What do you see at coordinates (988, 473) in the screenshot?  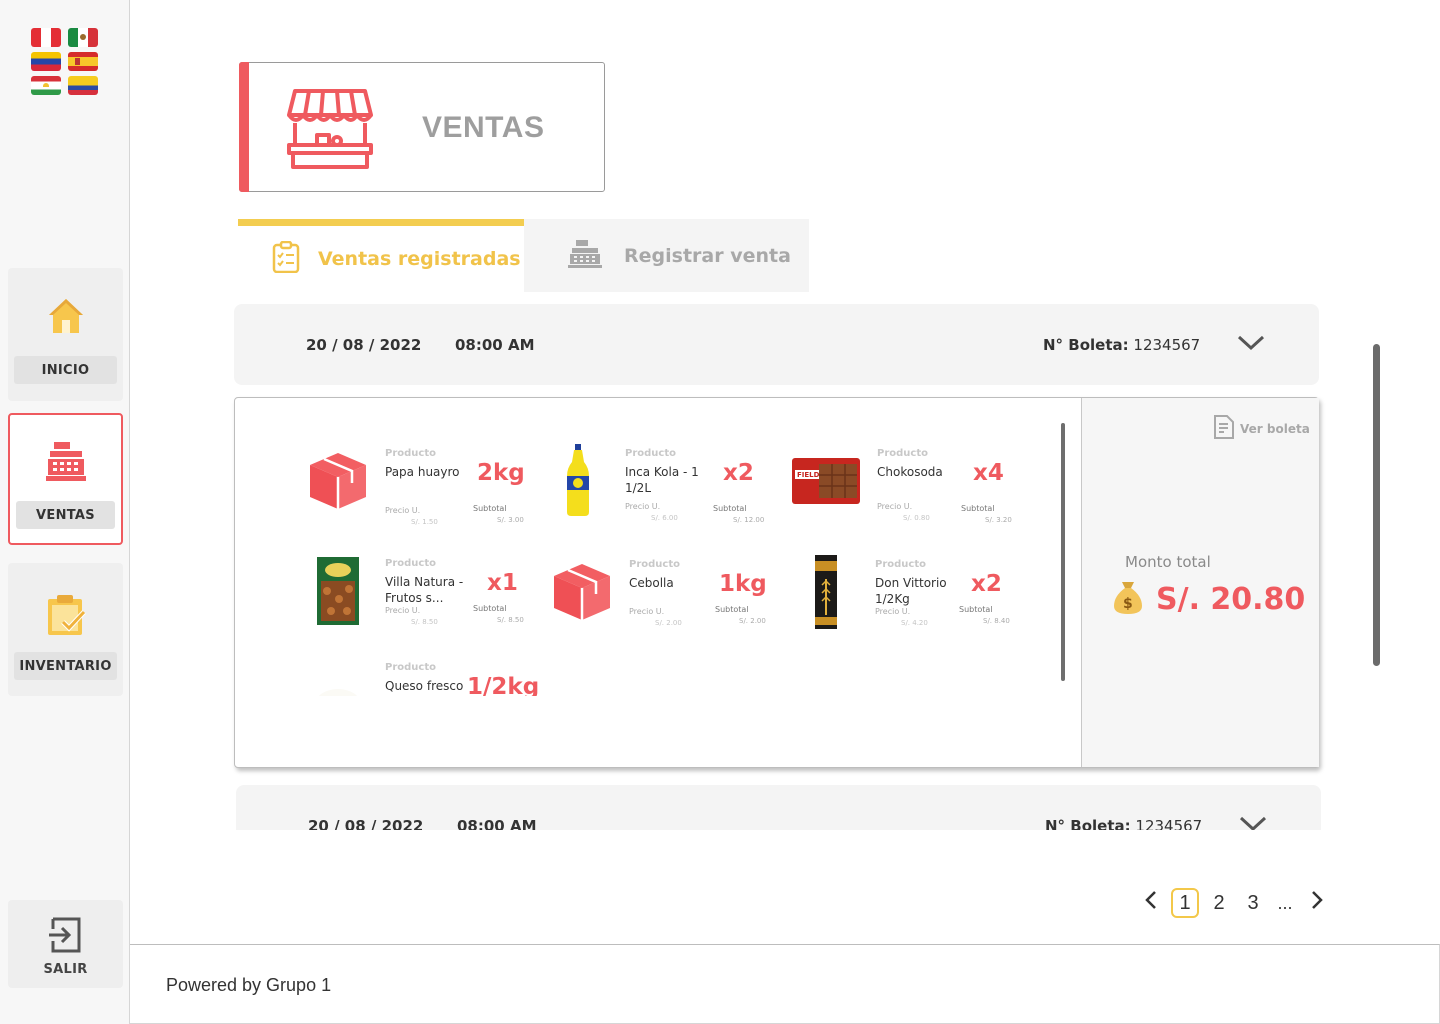 I see `product-qty: x4` at bounding box center [988, 473].